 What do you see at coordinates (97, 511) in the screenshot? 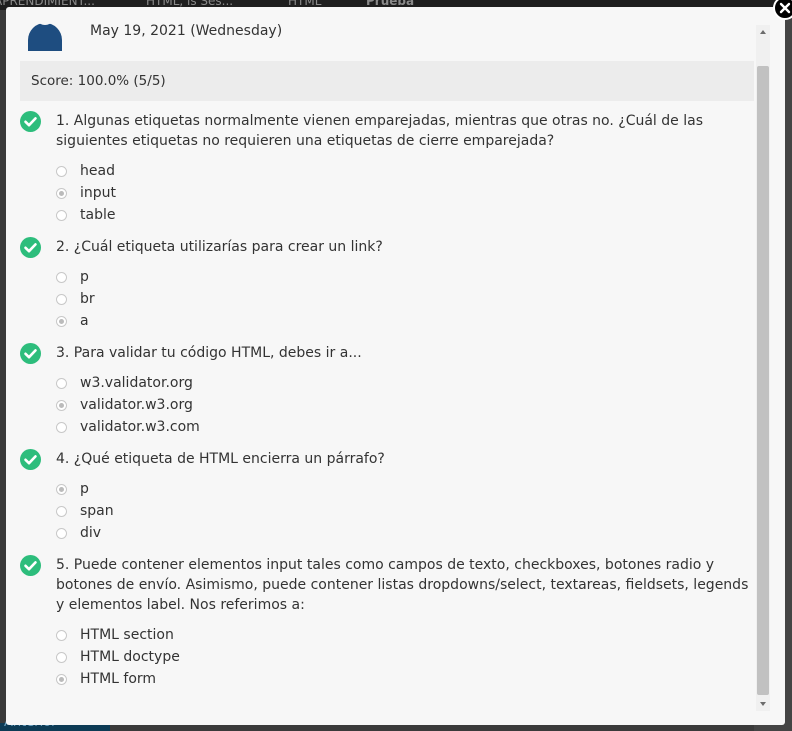
I see `option-label: span` at bounding box center [97, 511].